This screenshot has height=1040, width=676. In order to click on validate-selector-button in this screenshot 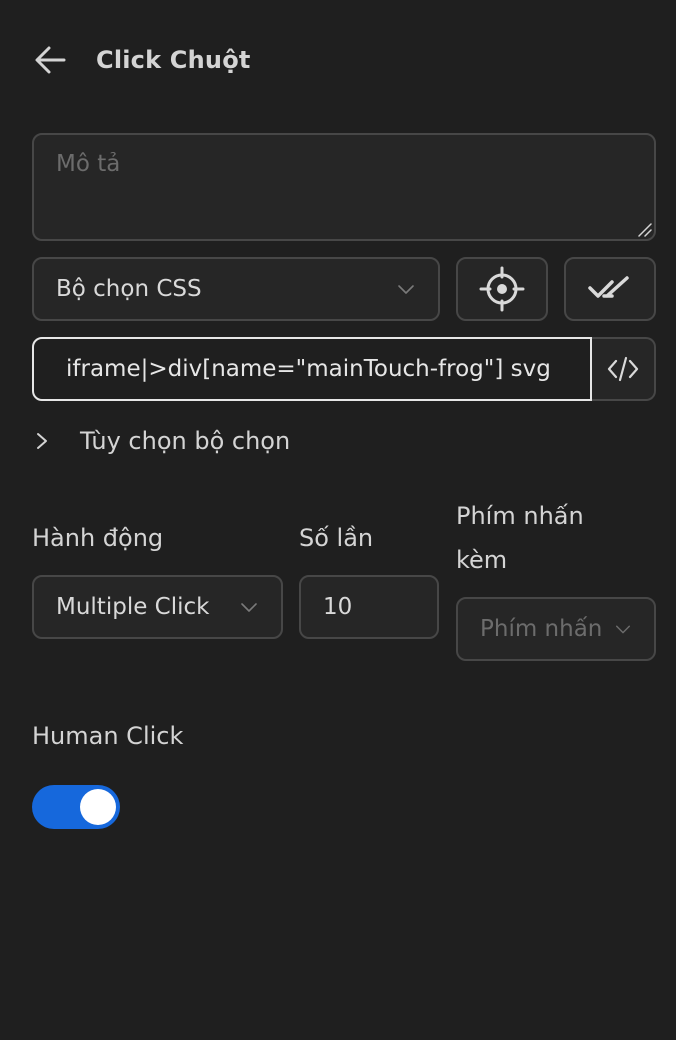, I will do `click(610, 289)`.